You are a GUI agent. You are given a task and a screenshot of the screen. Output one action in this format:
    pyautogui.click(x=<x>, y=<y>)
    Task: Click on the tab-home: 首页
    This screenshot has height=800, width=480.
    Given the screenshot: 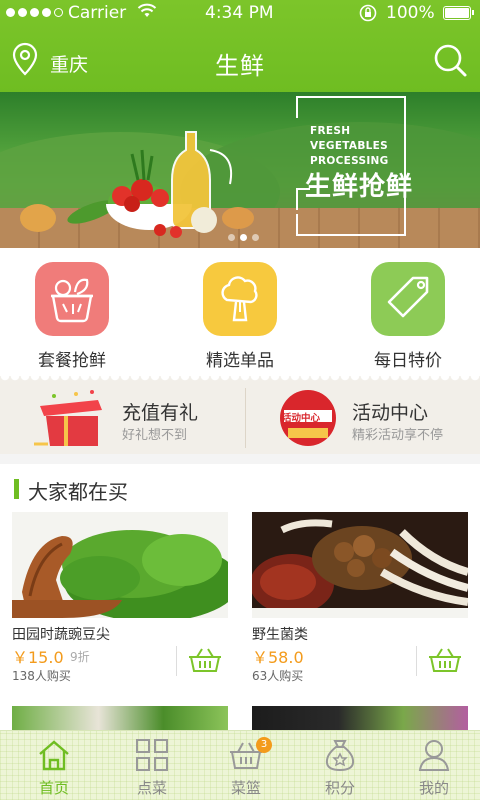 What is the action you would take?
    pyautogui.click(x=54, y=765)
    